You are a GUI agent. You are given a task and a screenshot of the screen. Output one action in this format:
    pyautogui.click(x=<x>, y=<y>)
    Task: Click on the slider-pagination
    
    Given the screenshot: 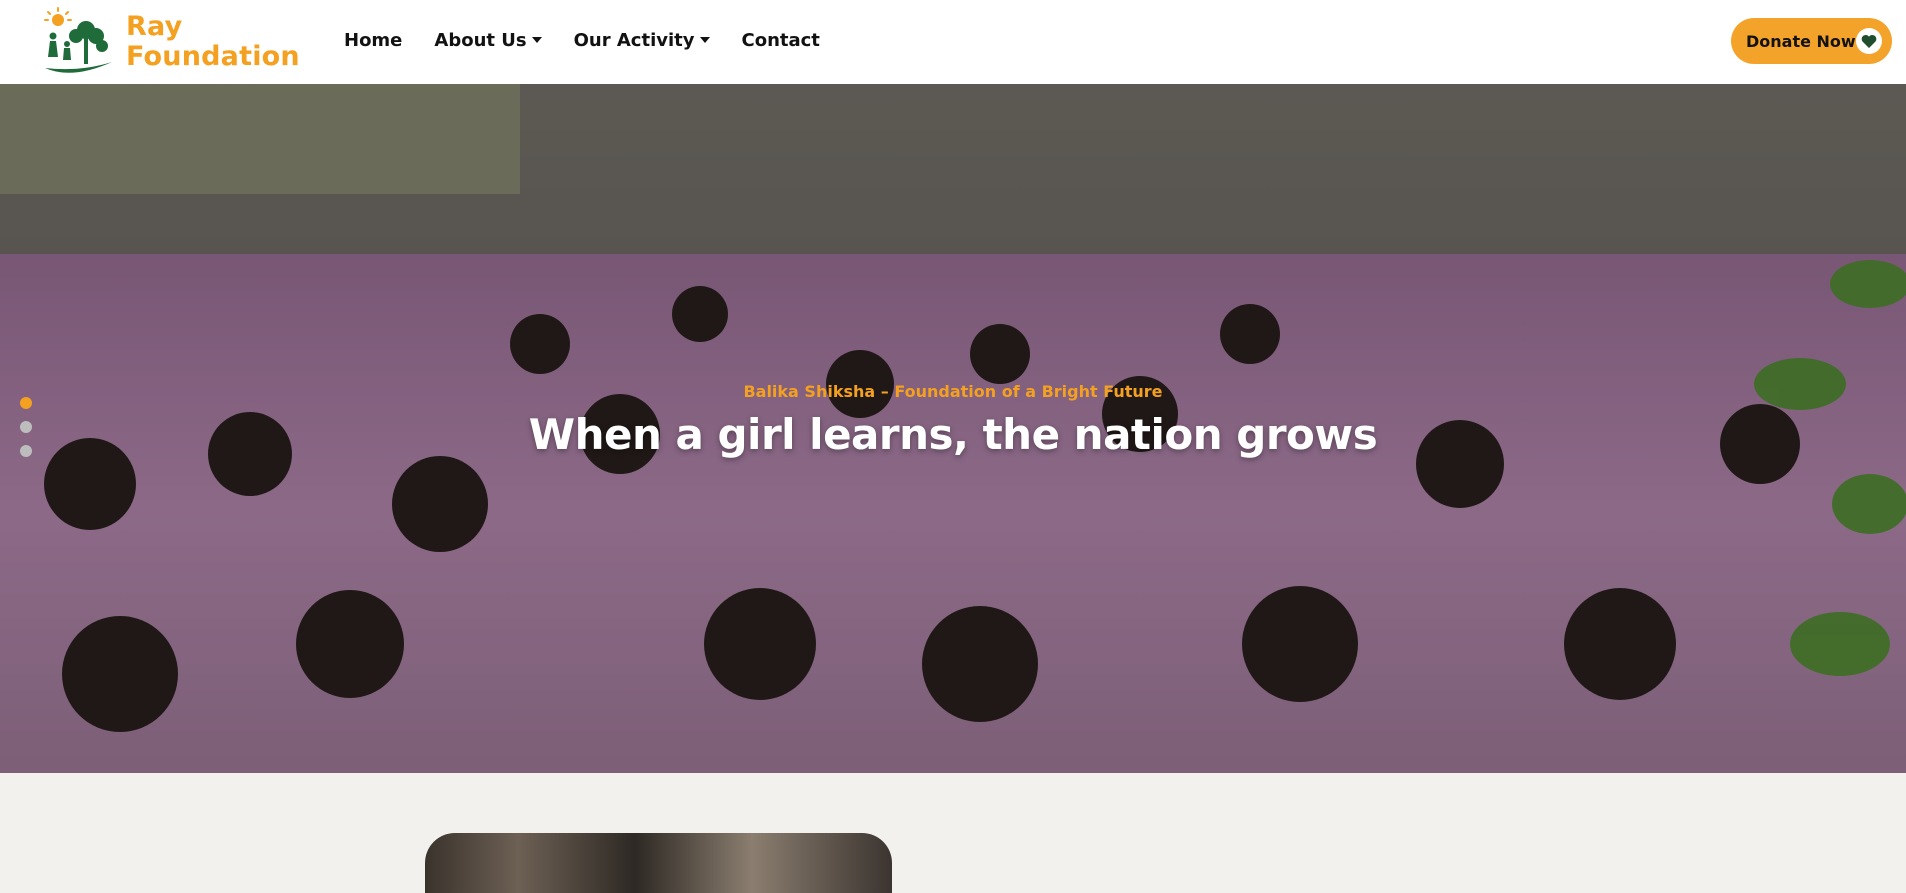 What is the action you would take?
    pyautogui.click(x=26, y=433)
    